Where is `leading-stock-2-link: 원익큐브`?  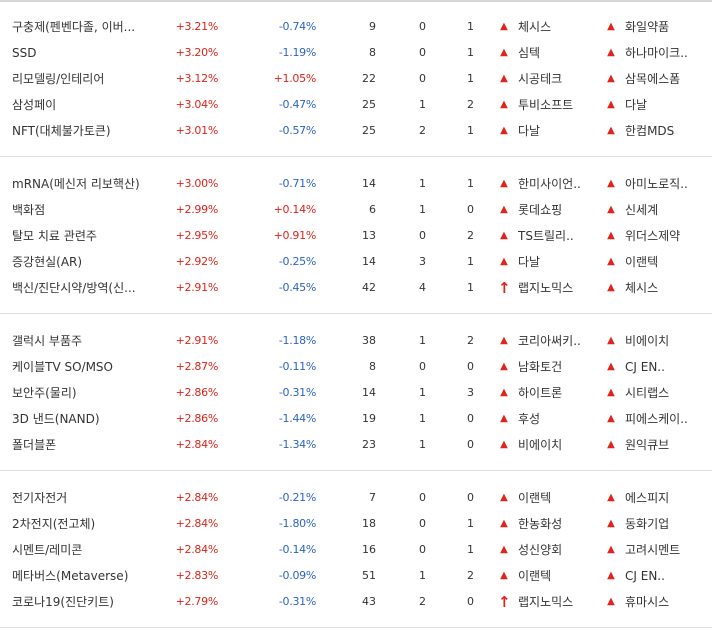
leading-stock-2-link: 원익큐브 is located at coordinates (666, 445).